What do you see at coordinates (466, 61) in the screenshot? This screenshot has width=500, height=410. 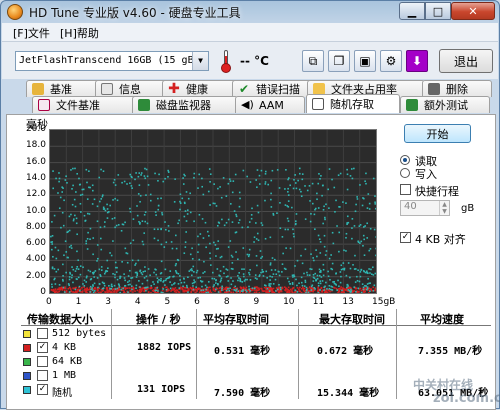 I see `exit-button: 退出` at bounding box center [466, 61].